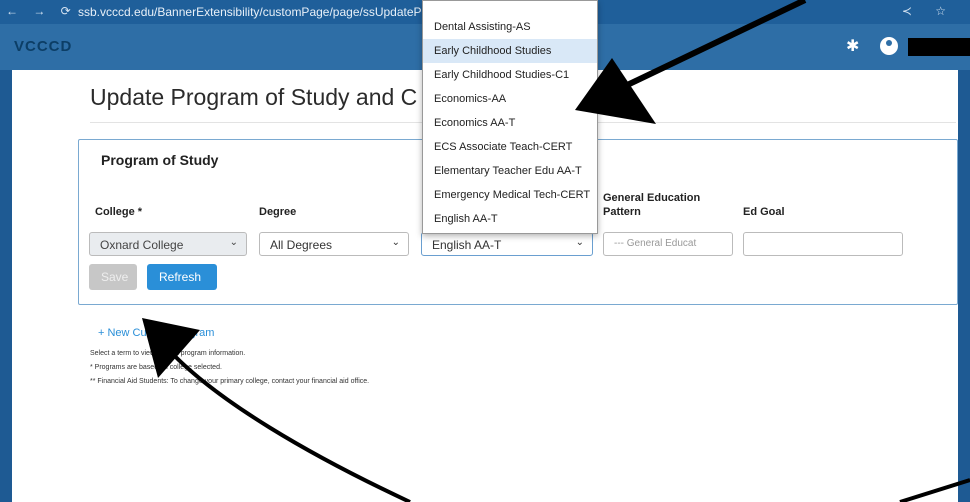 The width and height of the screenshot is (970, 502). Describe the element at coordinates (622, 212) in the screenshot. I see `gep-header-line2: Pattern` at that location.